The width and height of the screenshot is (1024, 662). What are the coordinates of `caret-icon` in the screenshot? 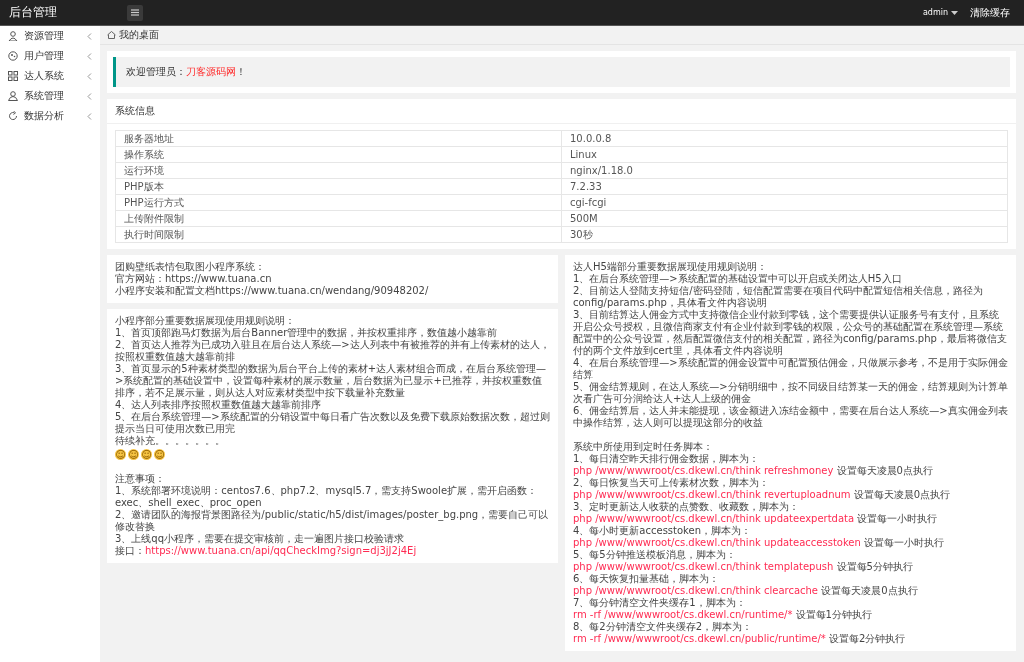 It's located at (954, 12).